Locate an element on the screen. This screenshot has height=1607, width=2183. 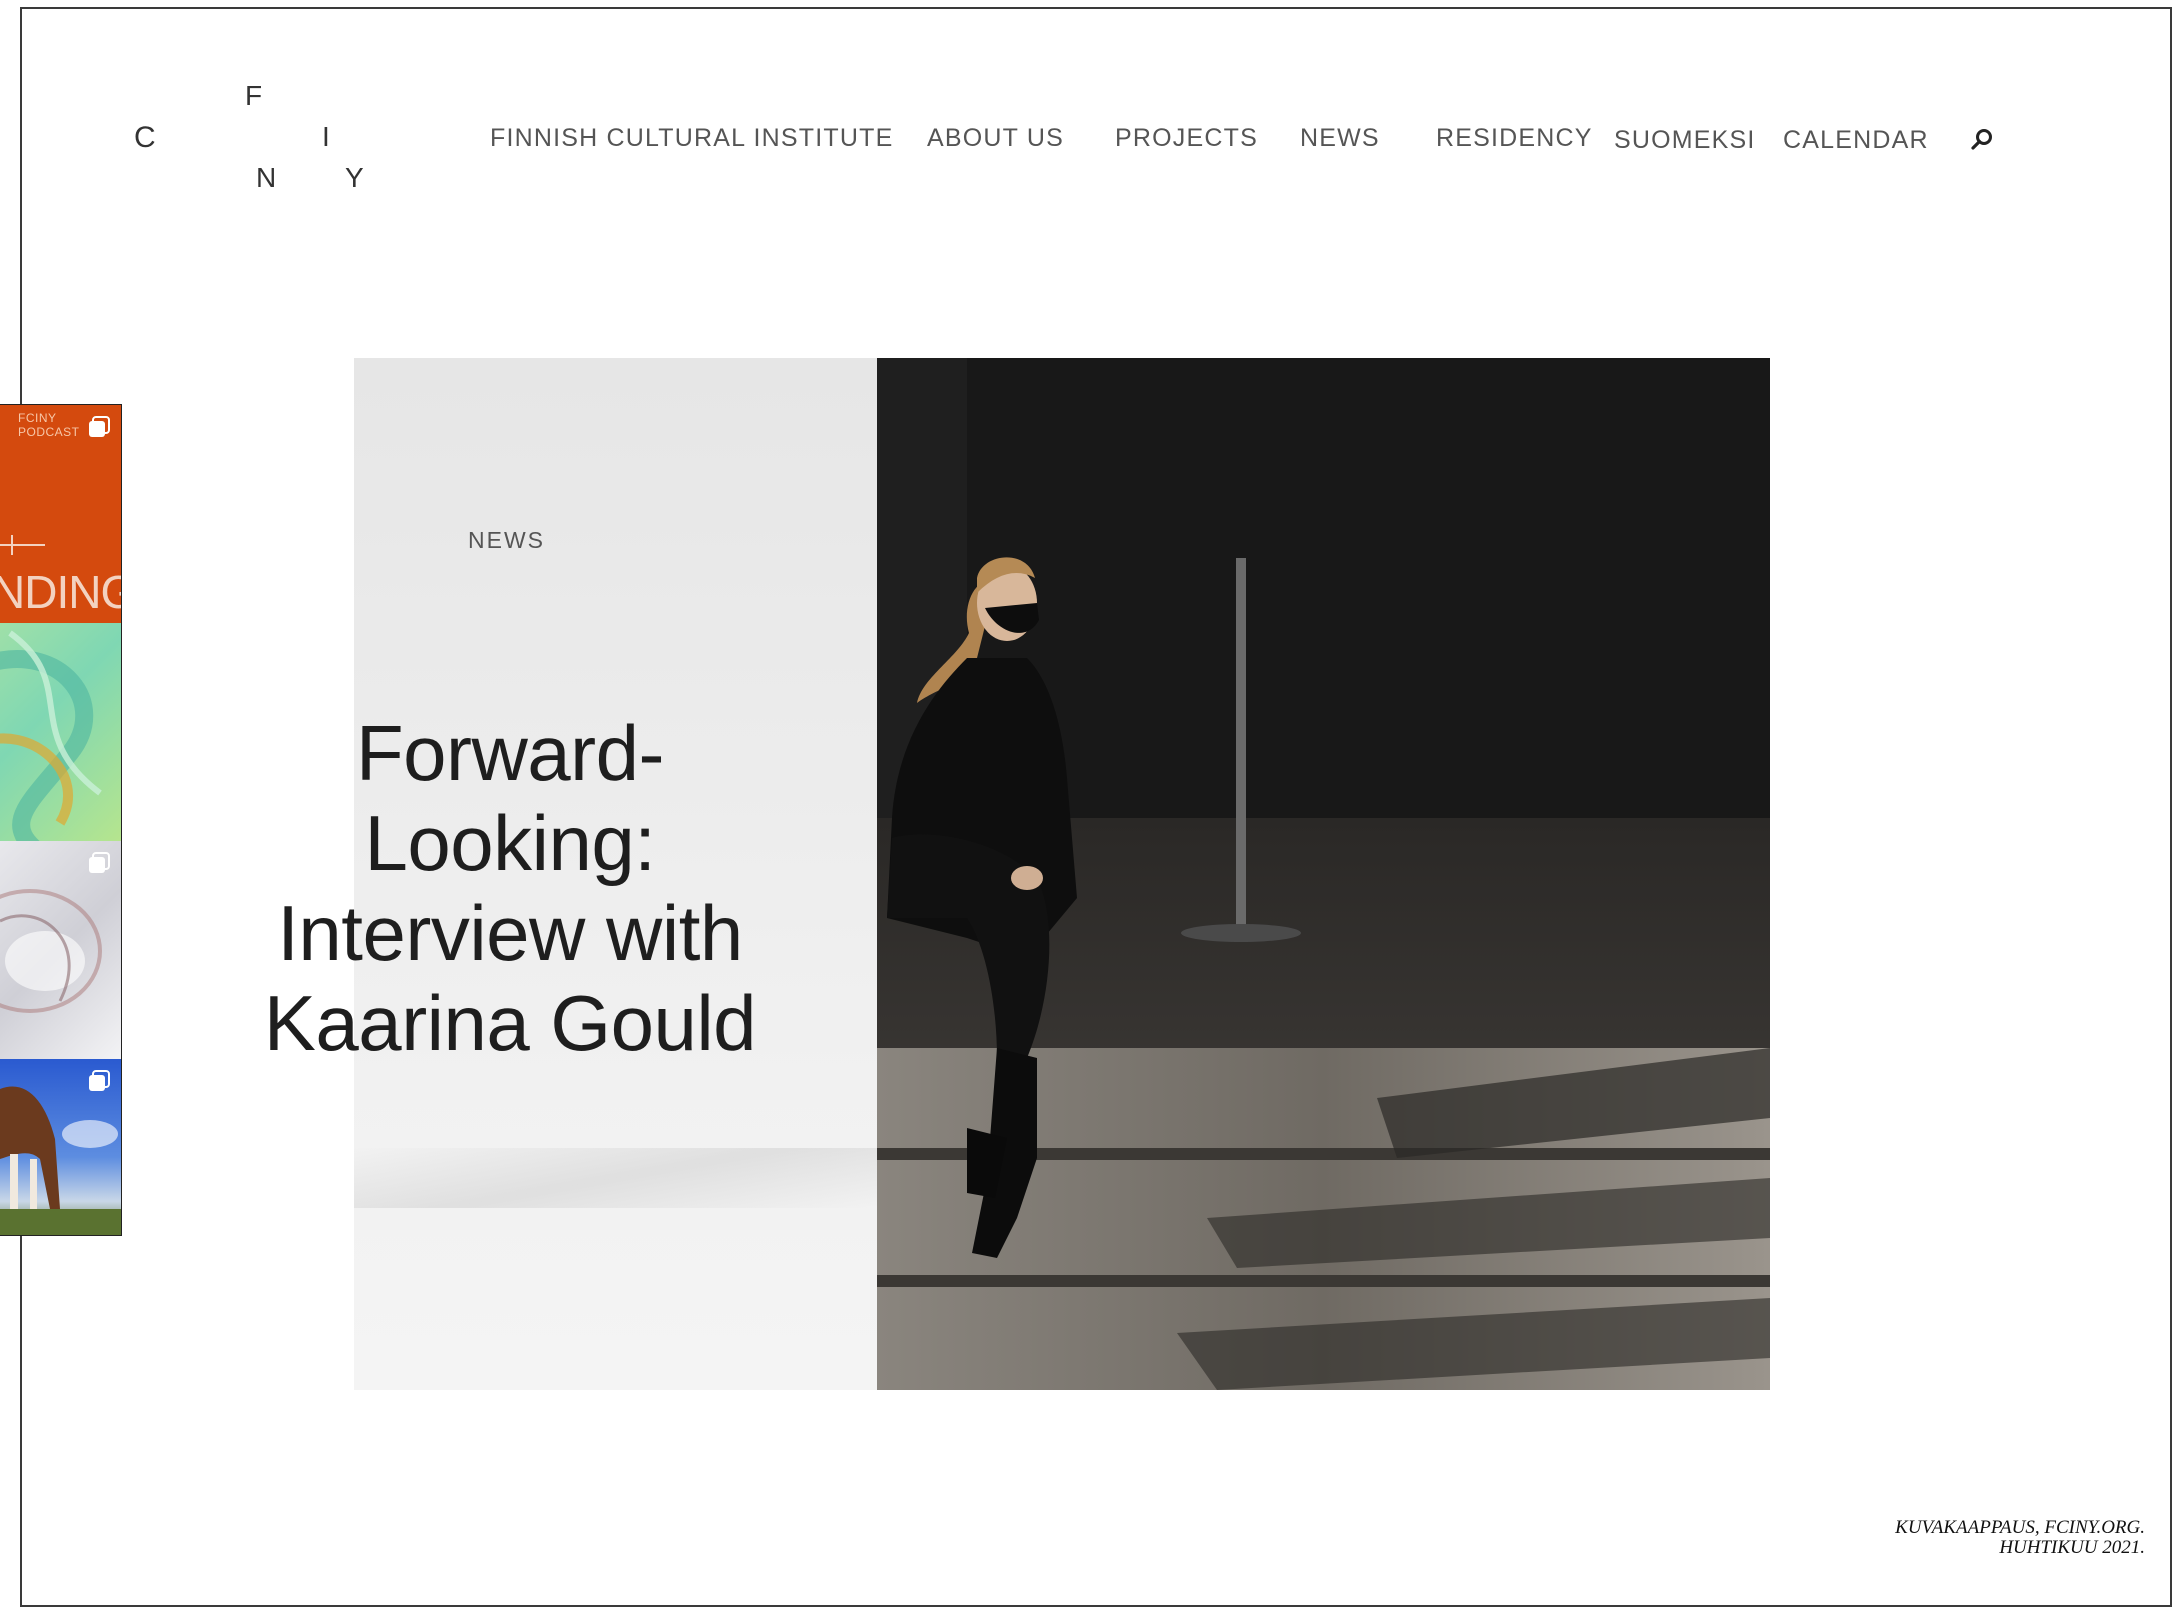
search-icon is located at coordinates (1982, 140).